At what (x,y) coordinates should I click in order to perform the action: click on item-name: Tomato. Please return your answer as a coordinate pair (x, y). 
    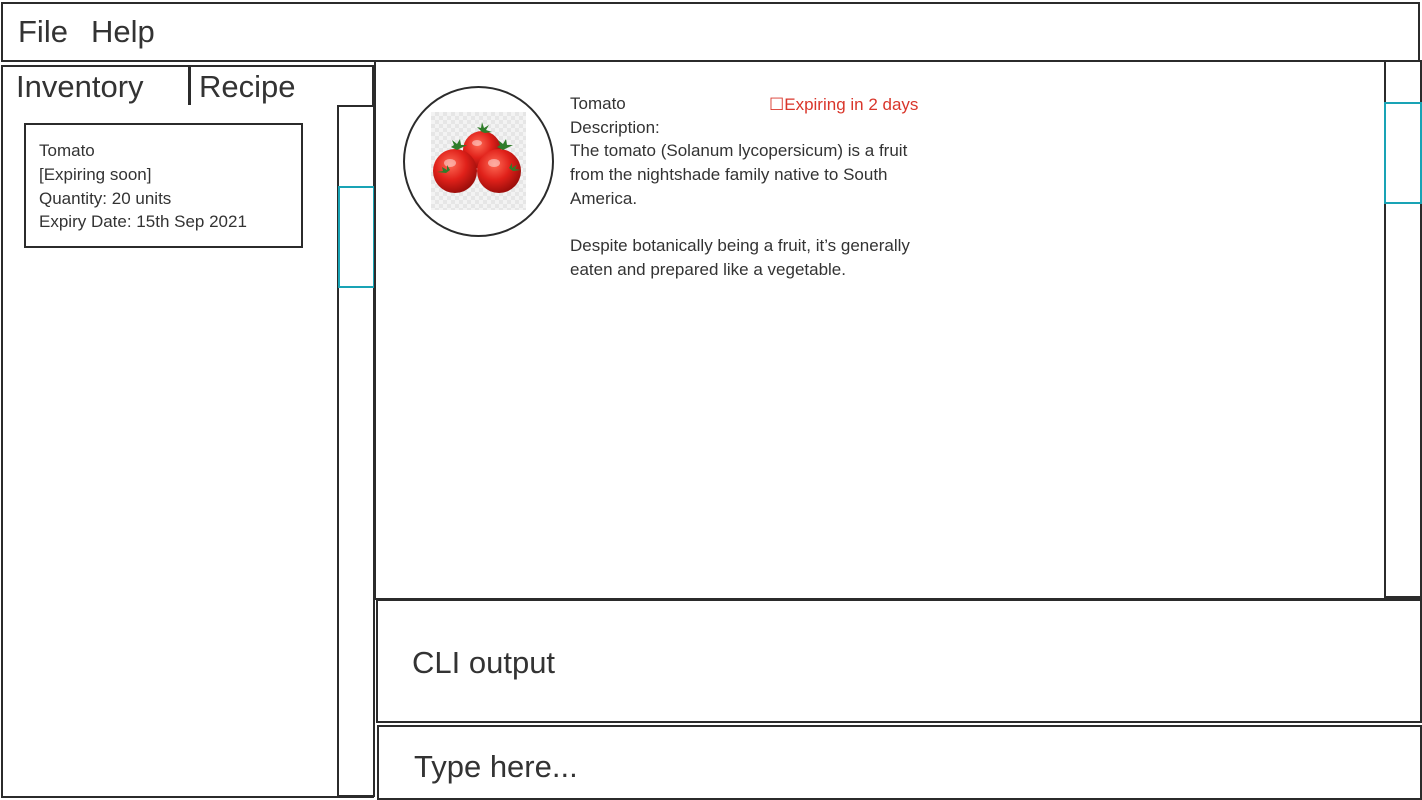
    Looking at the image, I should click on (67, 150).